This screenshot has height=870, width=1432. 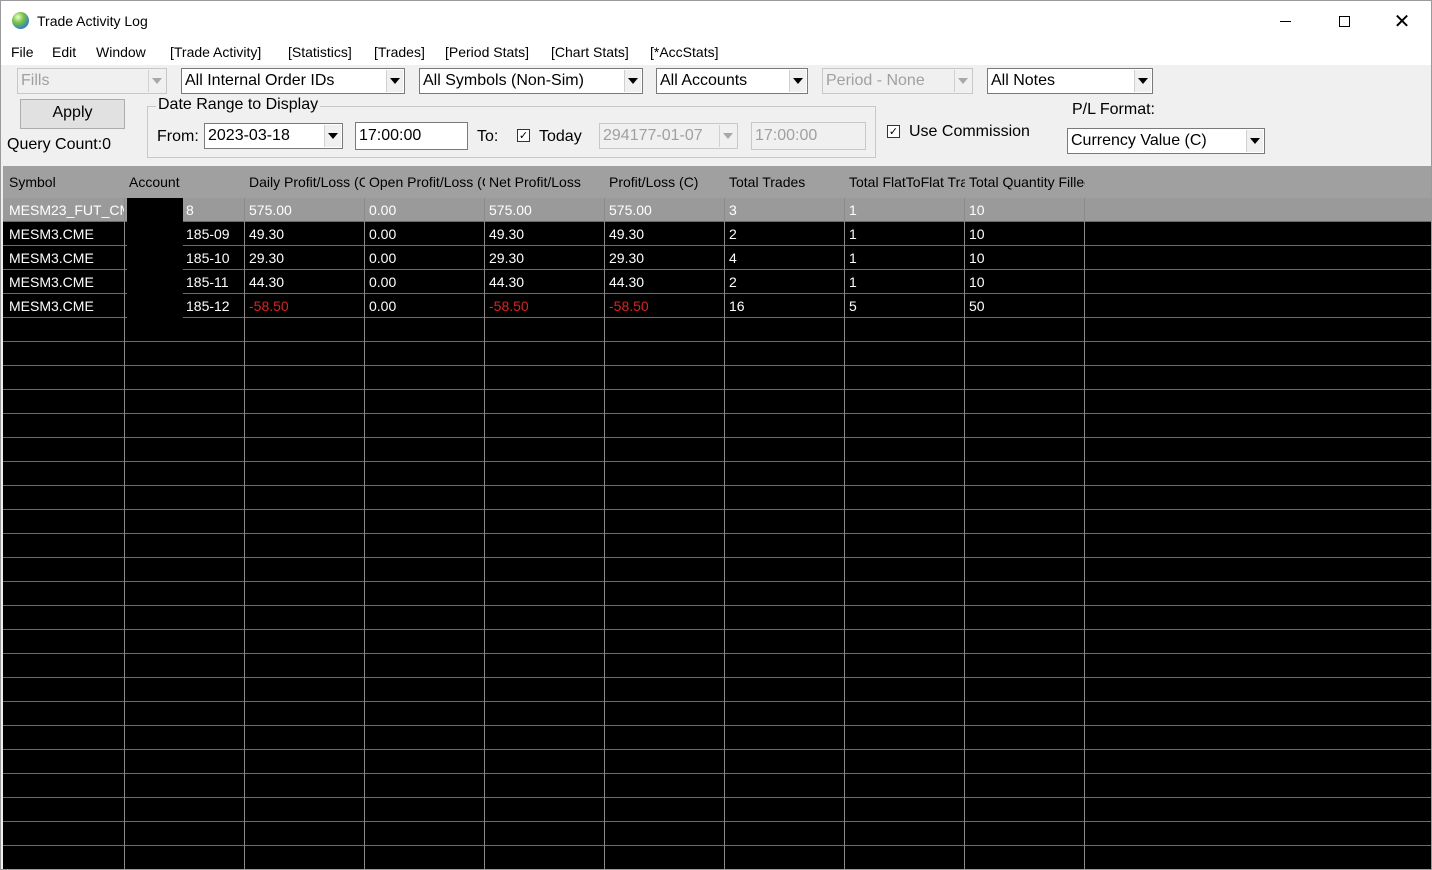 I want to click on symbol-select-arrow, so click(x=632, y=81).